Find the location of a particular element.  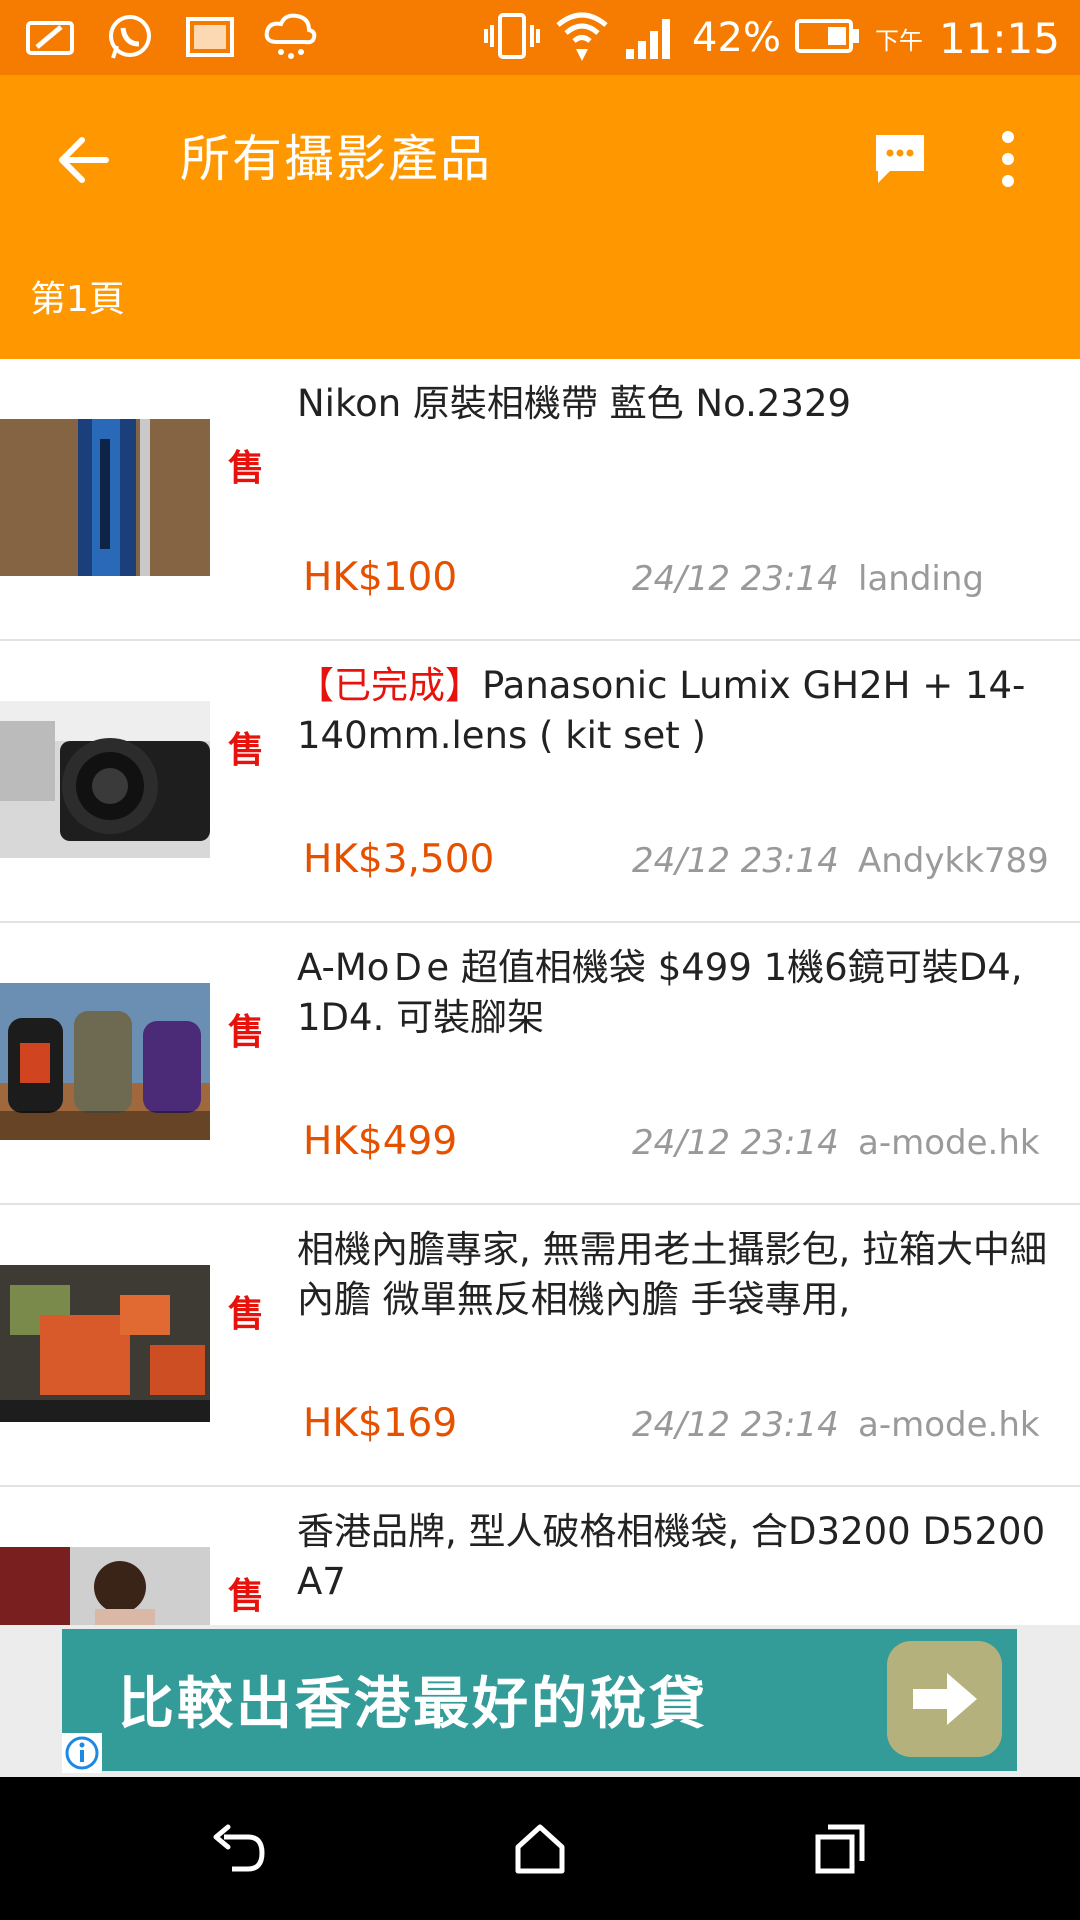

ad-container: 比較出香港最好的稅貸 is located at coordinates (540, 1701).